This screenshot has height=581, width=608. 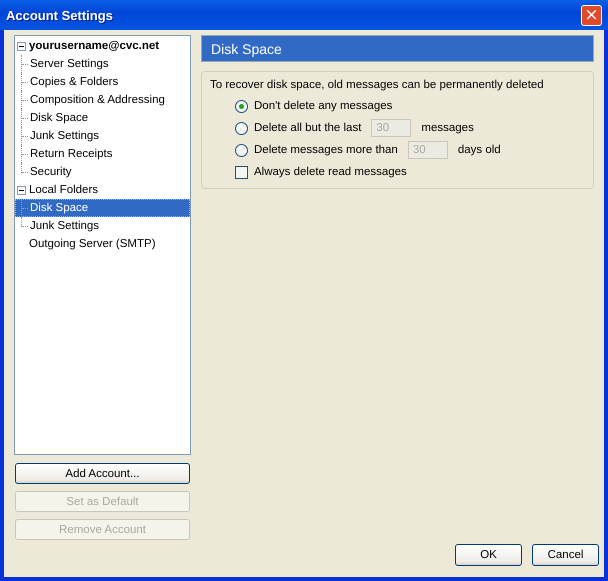 I want to click on dialog-button: Cancel, so click(x=565, y=555).